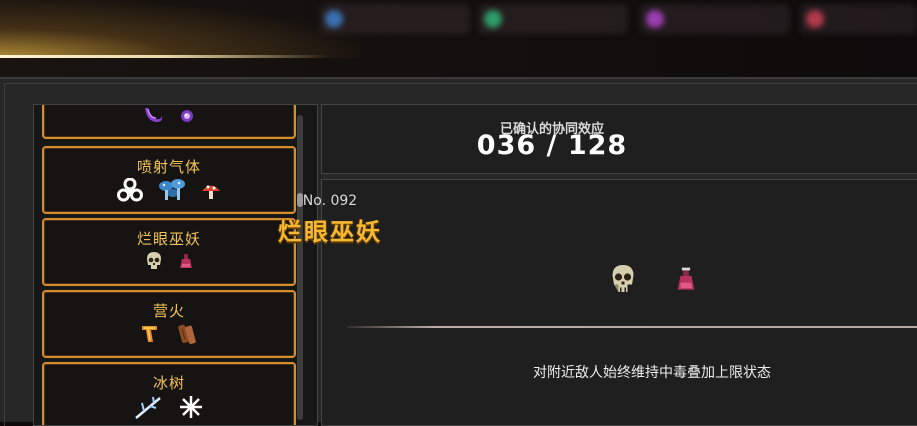  I want to click on synergy-number: No. 092, so click(330, 201).